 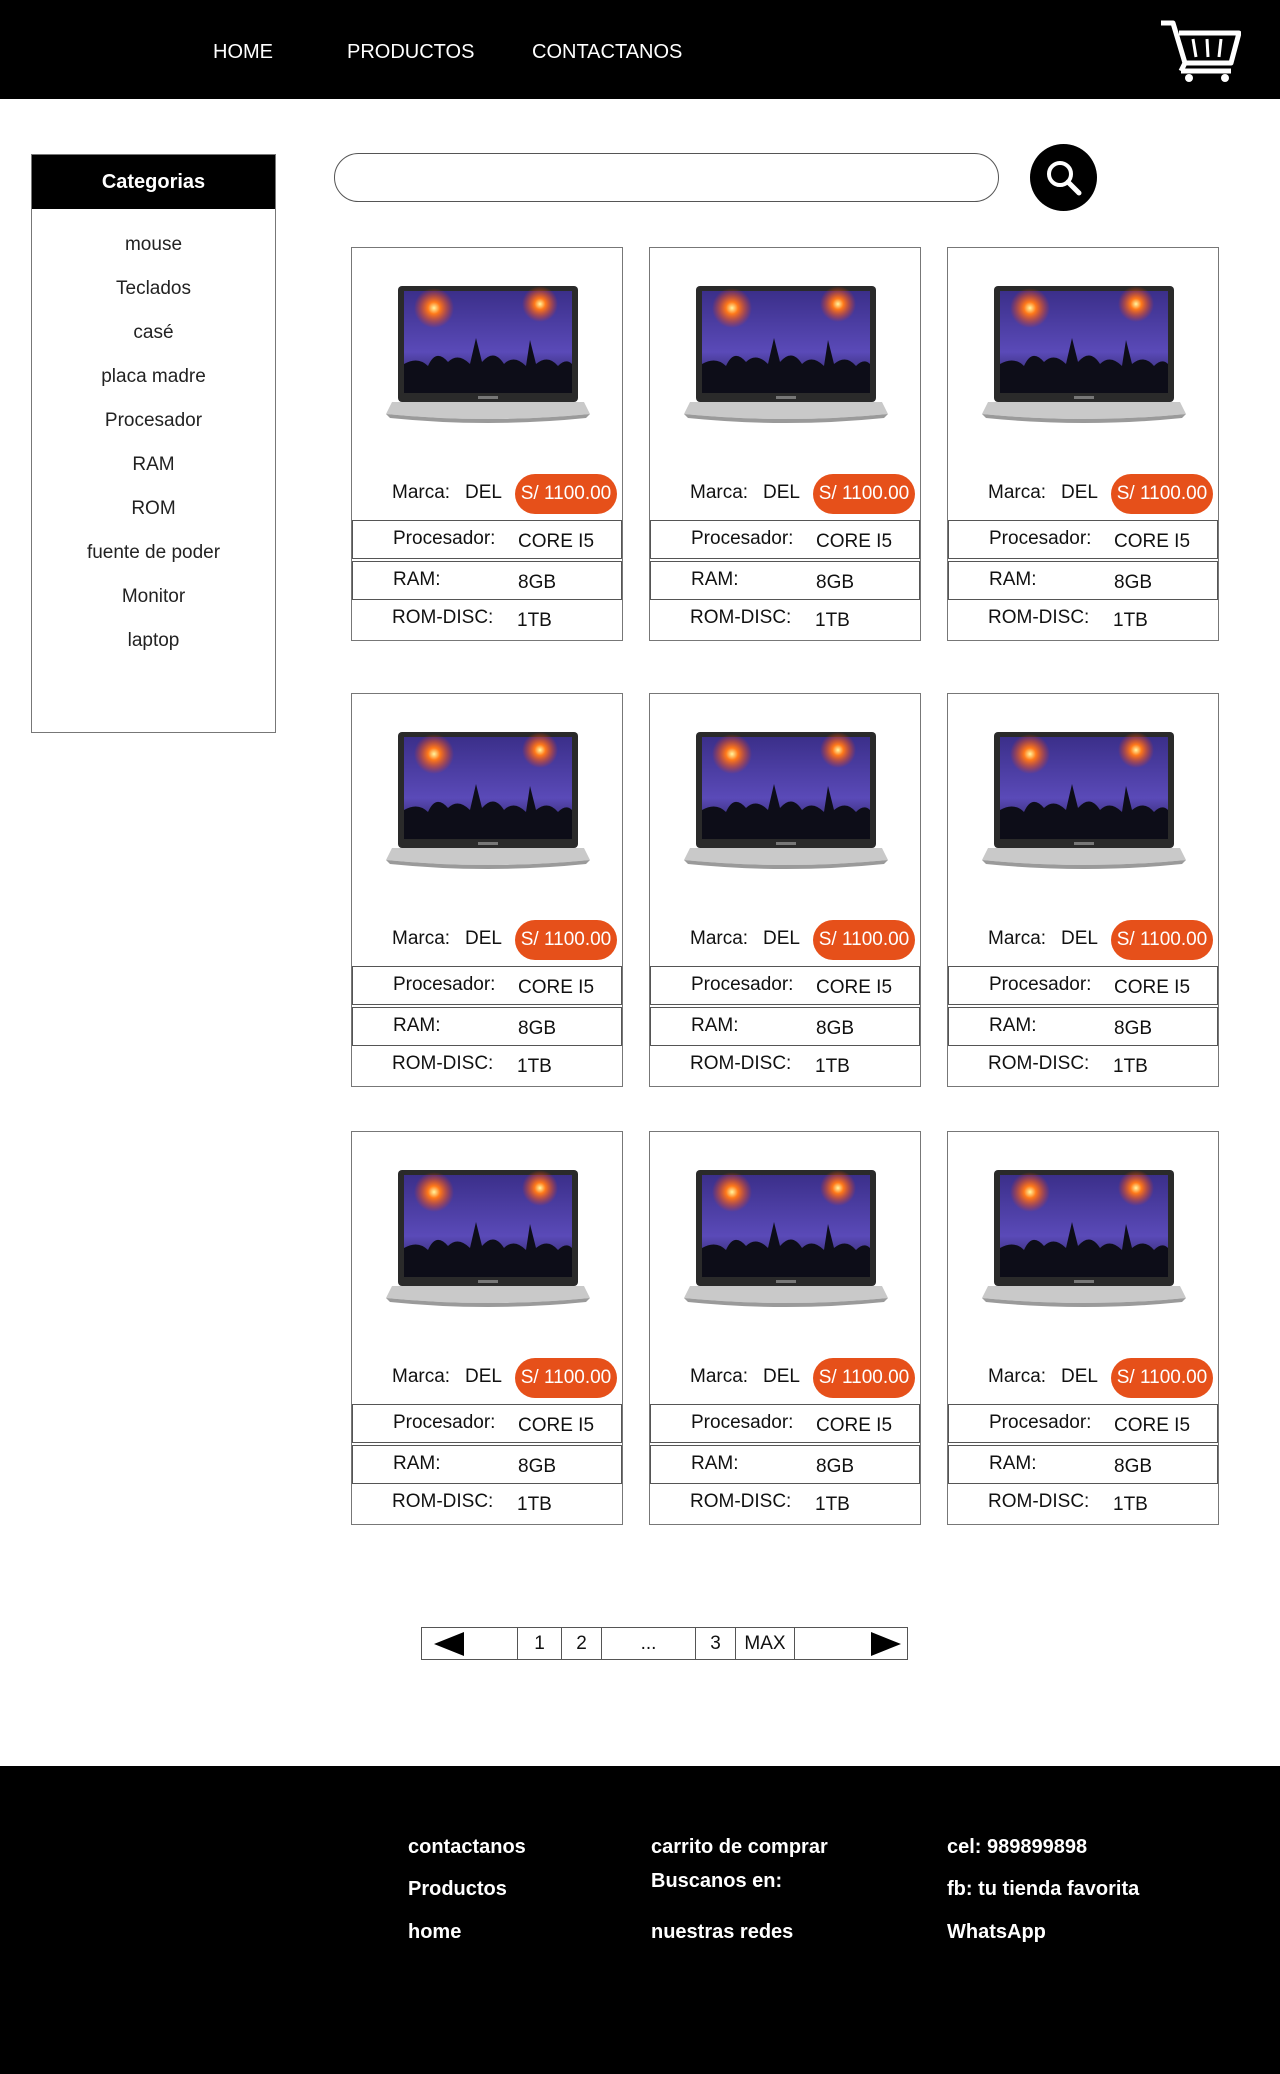 I want to click on category-monitor: Monitor, so click(x=153, y=597).